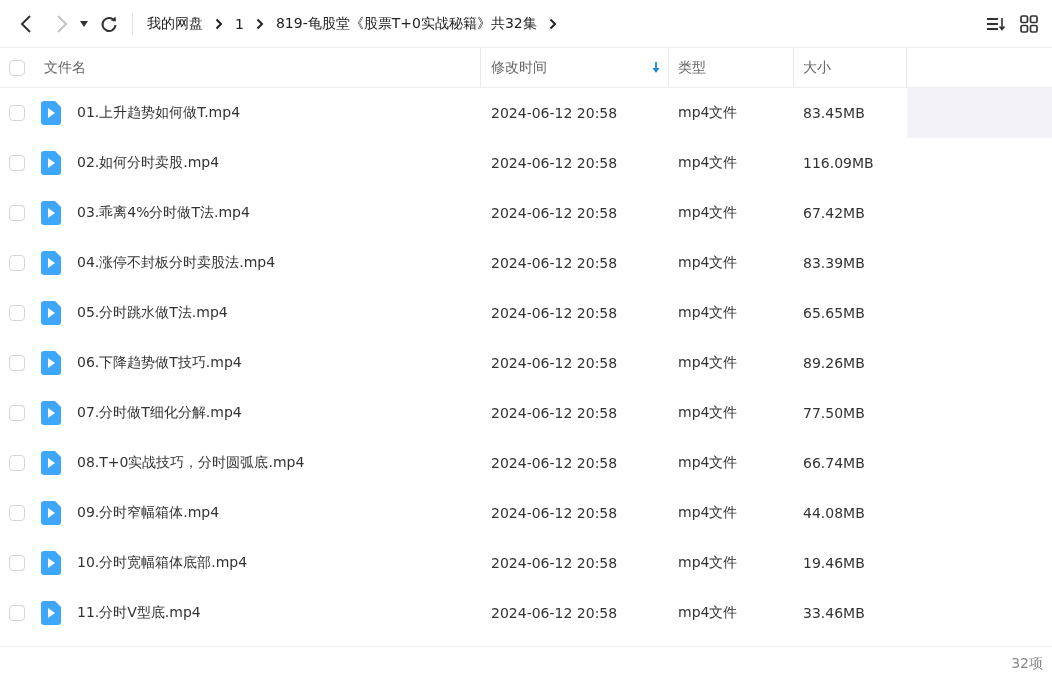 Image resolution: width=1052 pixels, height=680 pixels. Describe the element at coordinates (152, 313) in the screenshot. I see `file-name: 05.分时跳水做T法.mp4` at that location.